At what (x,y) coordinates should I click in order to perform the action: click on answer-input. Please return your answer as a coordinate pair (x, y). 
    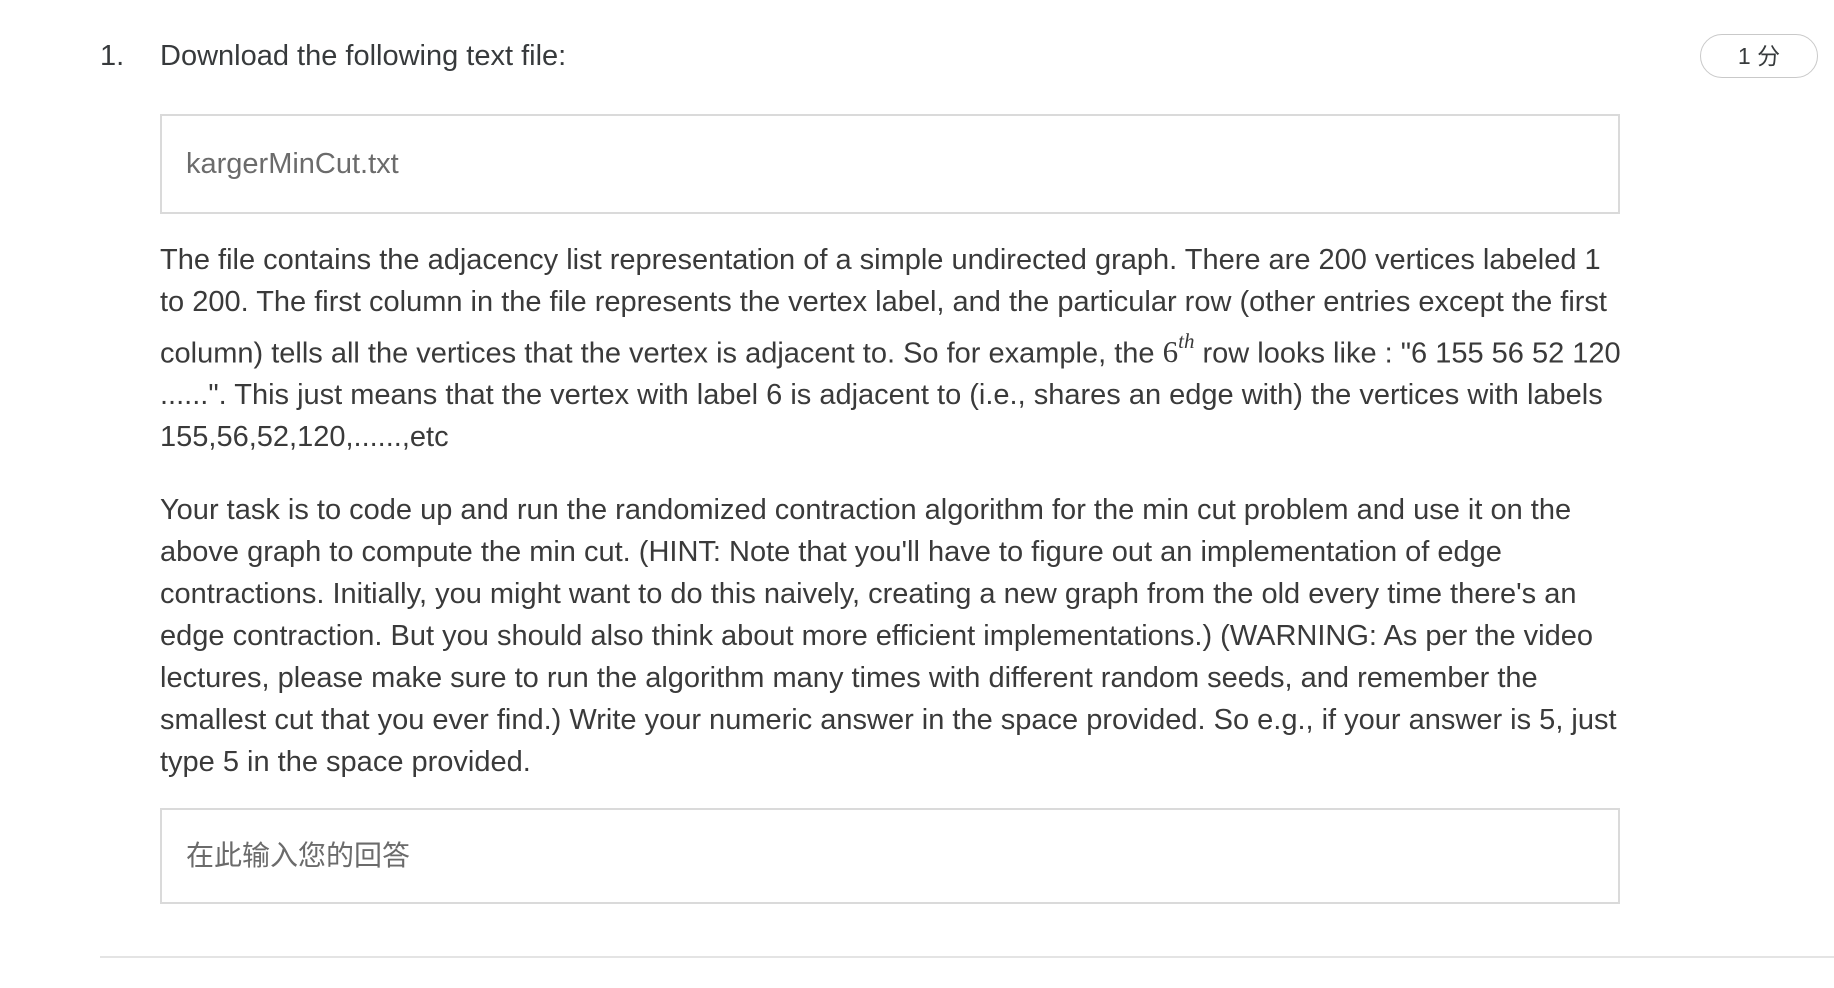
    Looking at the image, I should click on (890, 856).